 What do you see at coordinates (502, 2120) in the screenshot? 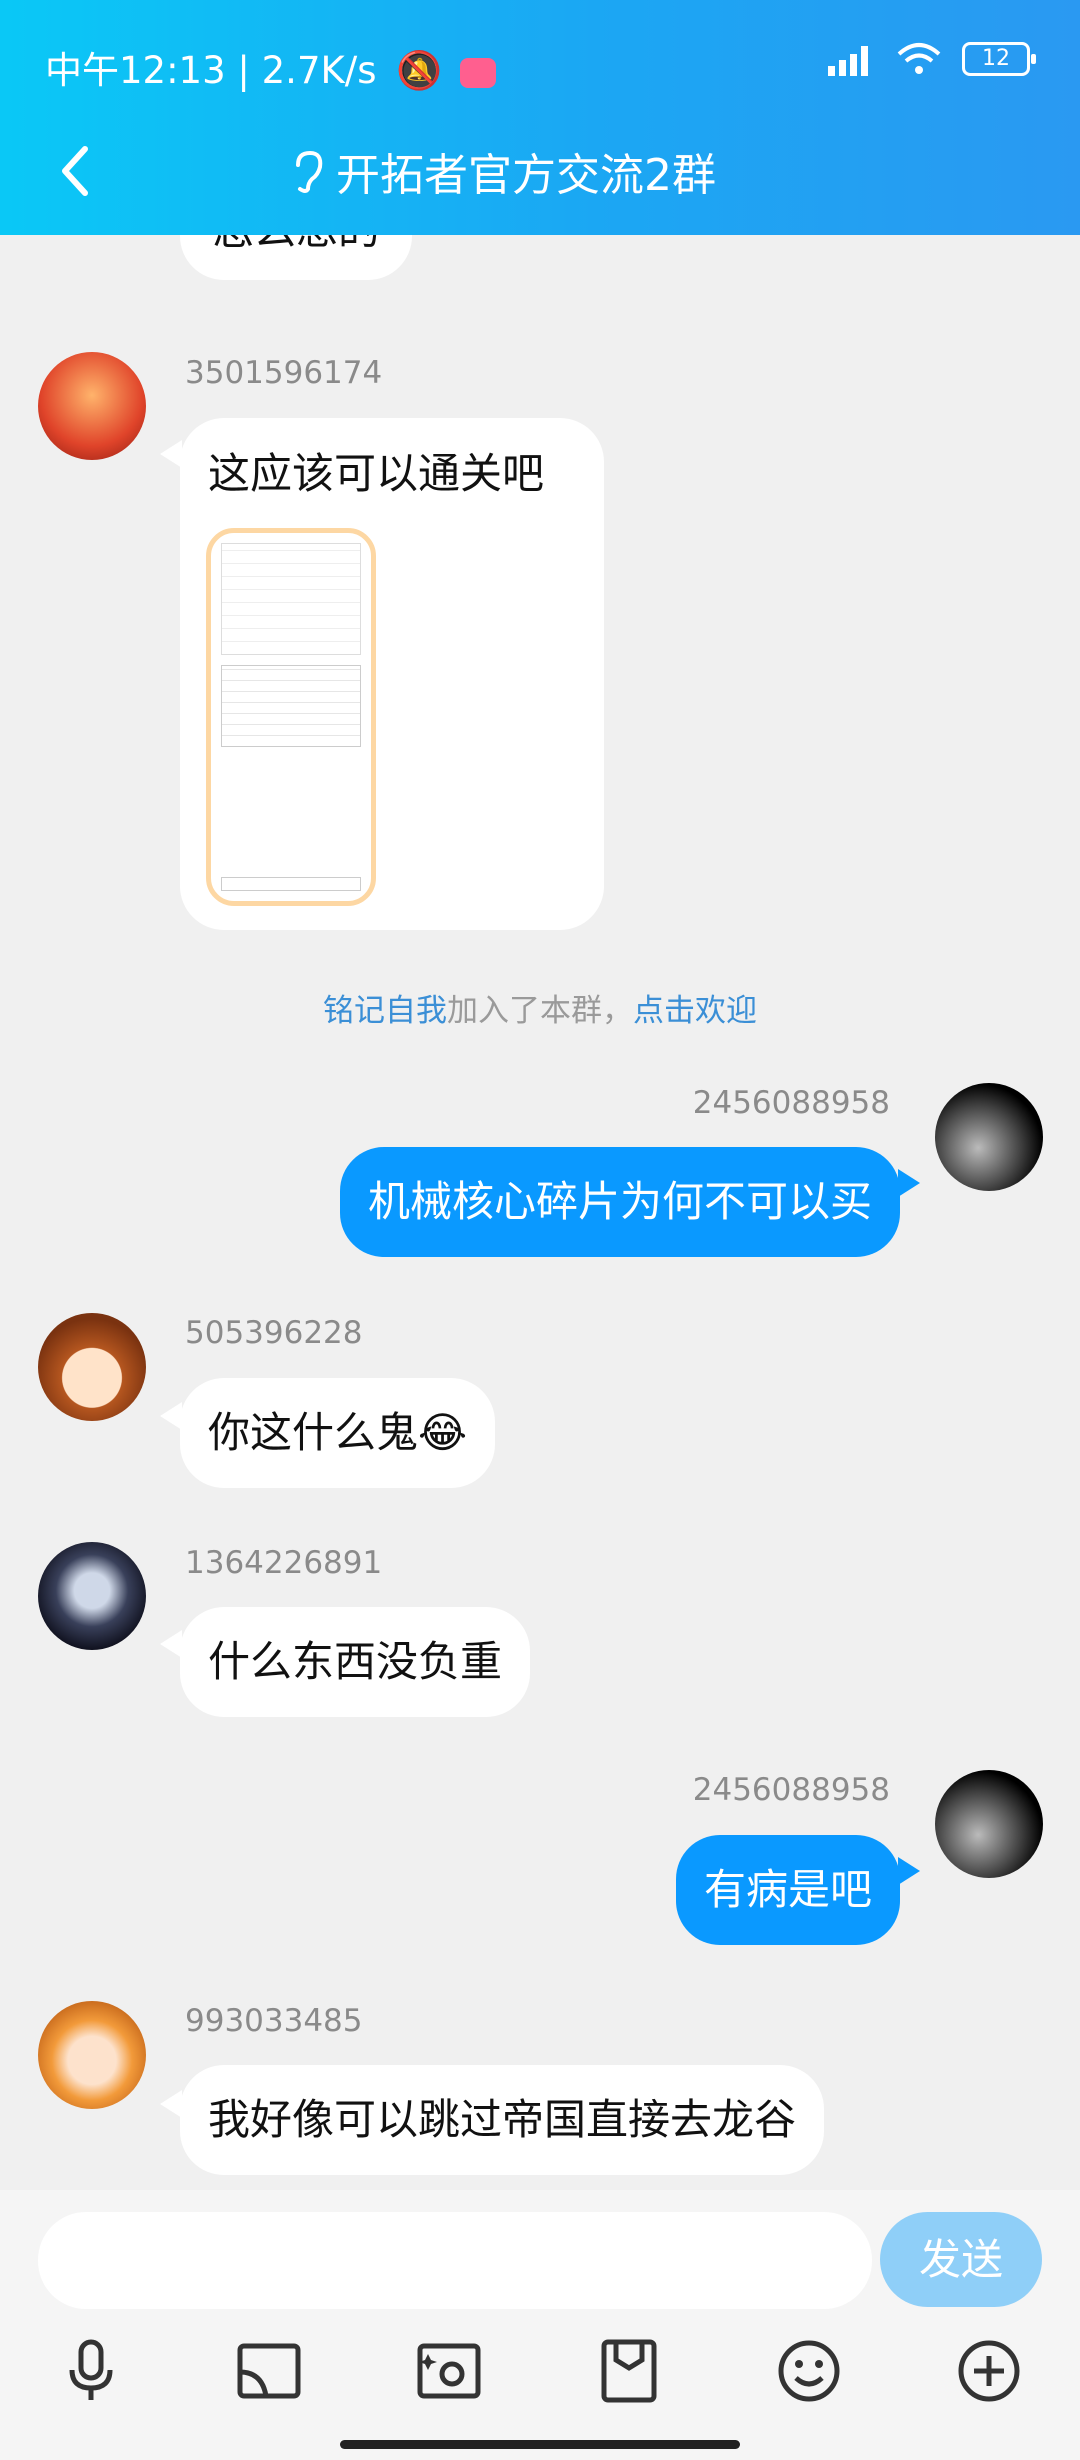
I see `message-bubble: 我好像可以跳过帝国直接去龙谷` at bounding box center [502, 2120].